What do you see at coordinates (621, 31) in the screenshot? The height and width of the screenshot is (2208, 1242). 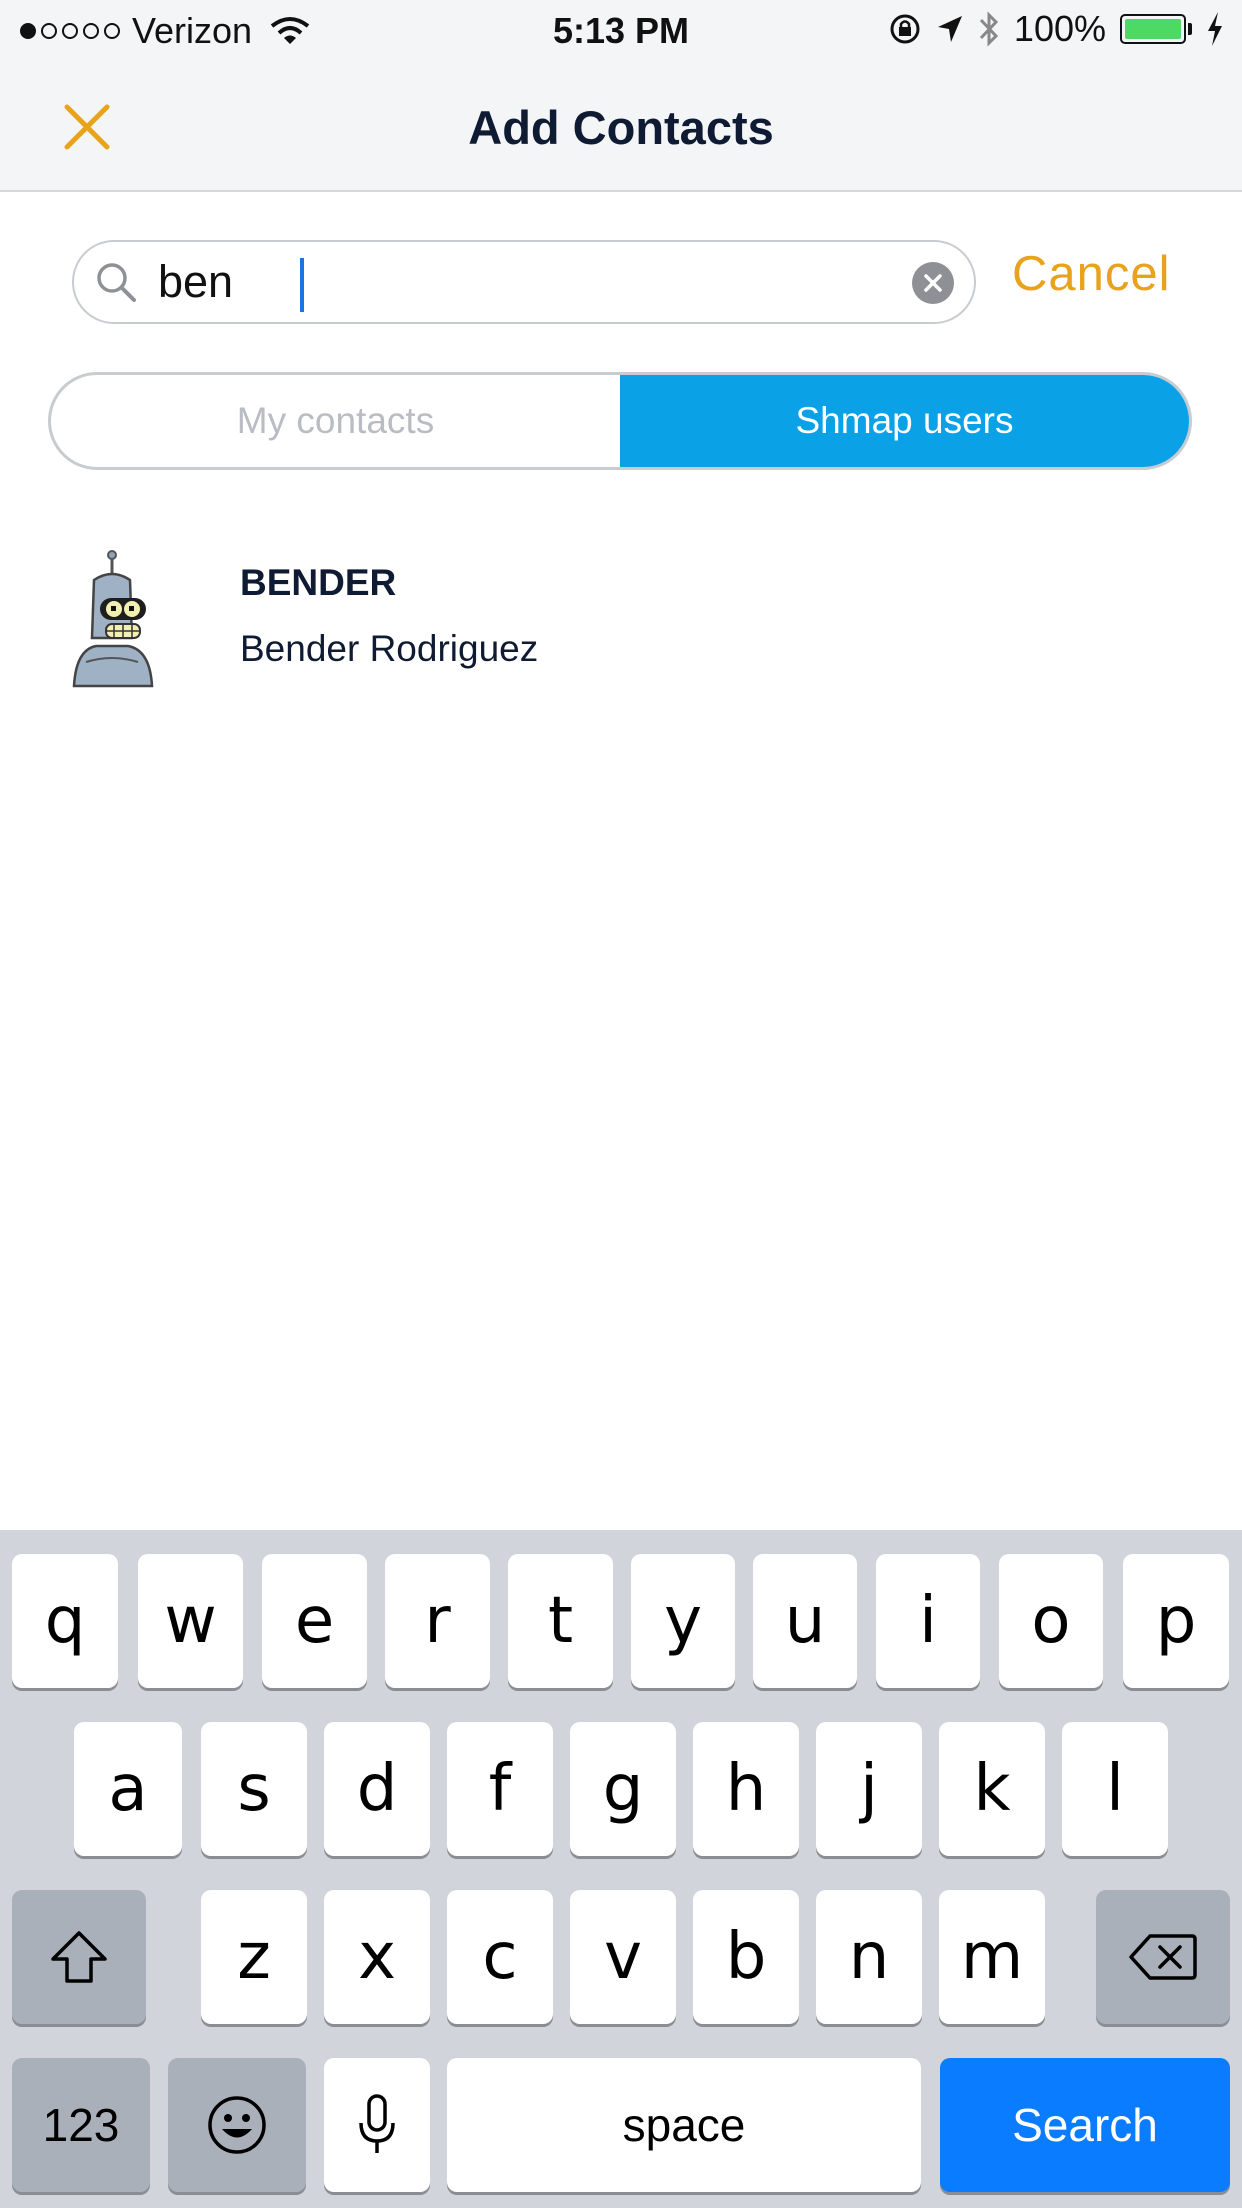 I see `status-bar: Verizon 5:13 PM 100%` at bounding box center [621, 31].